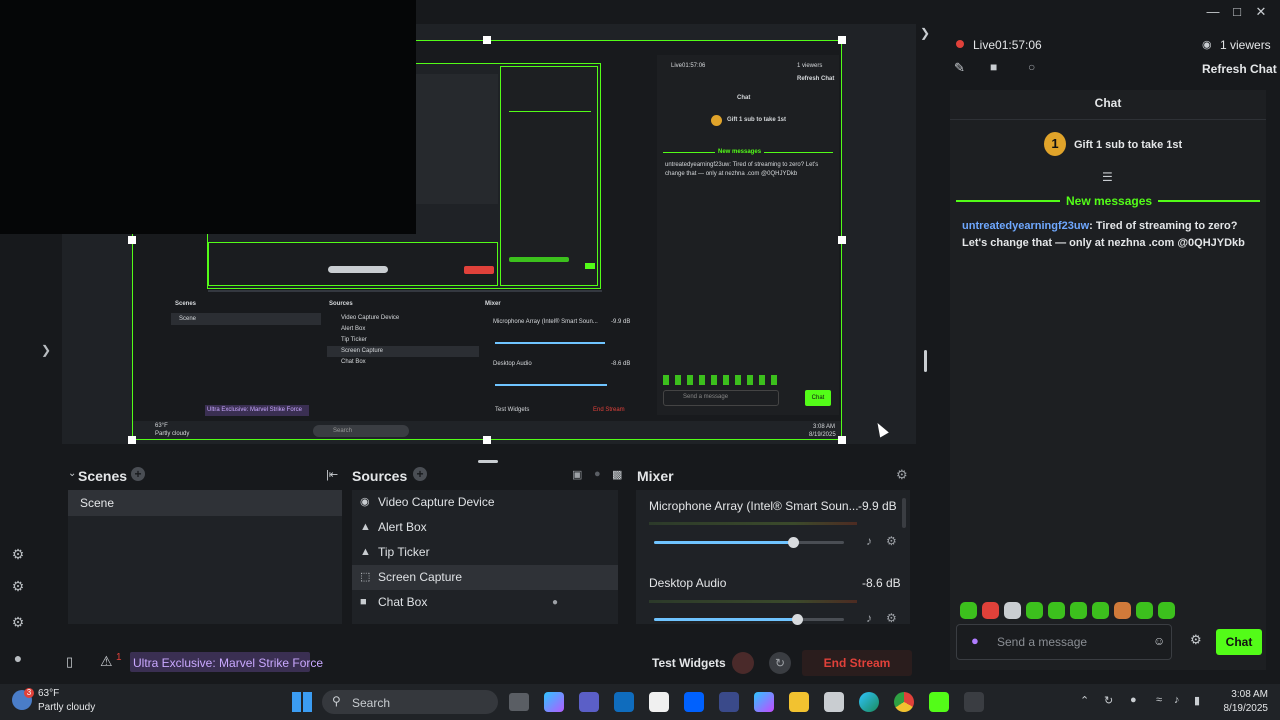  Describe the element at coordinates (1031, 67) in the screenshot. I see `share-icon: ○` at that location.